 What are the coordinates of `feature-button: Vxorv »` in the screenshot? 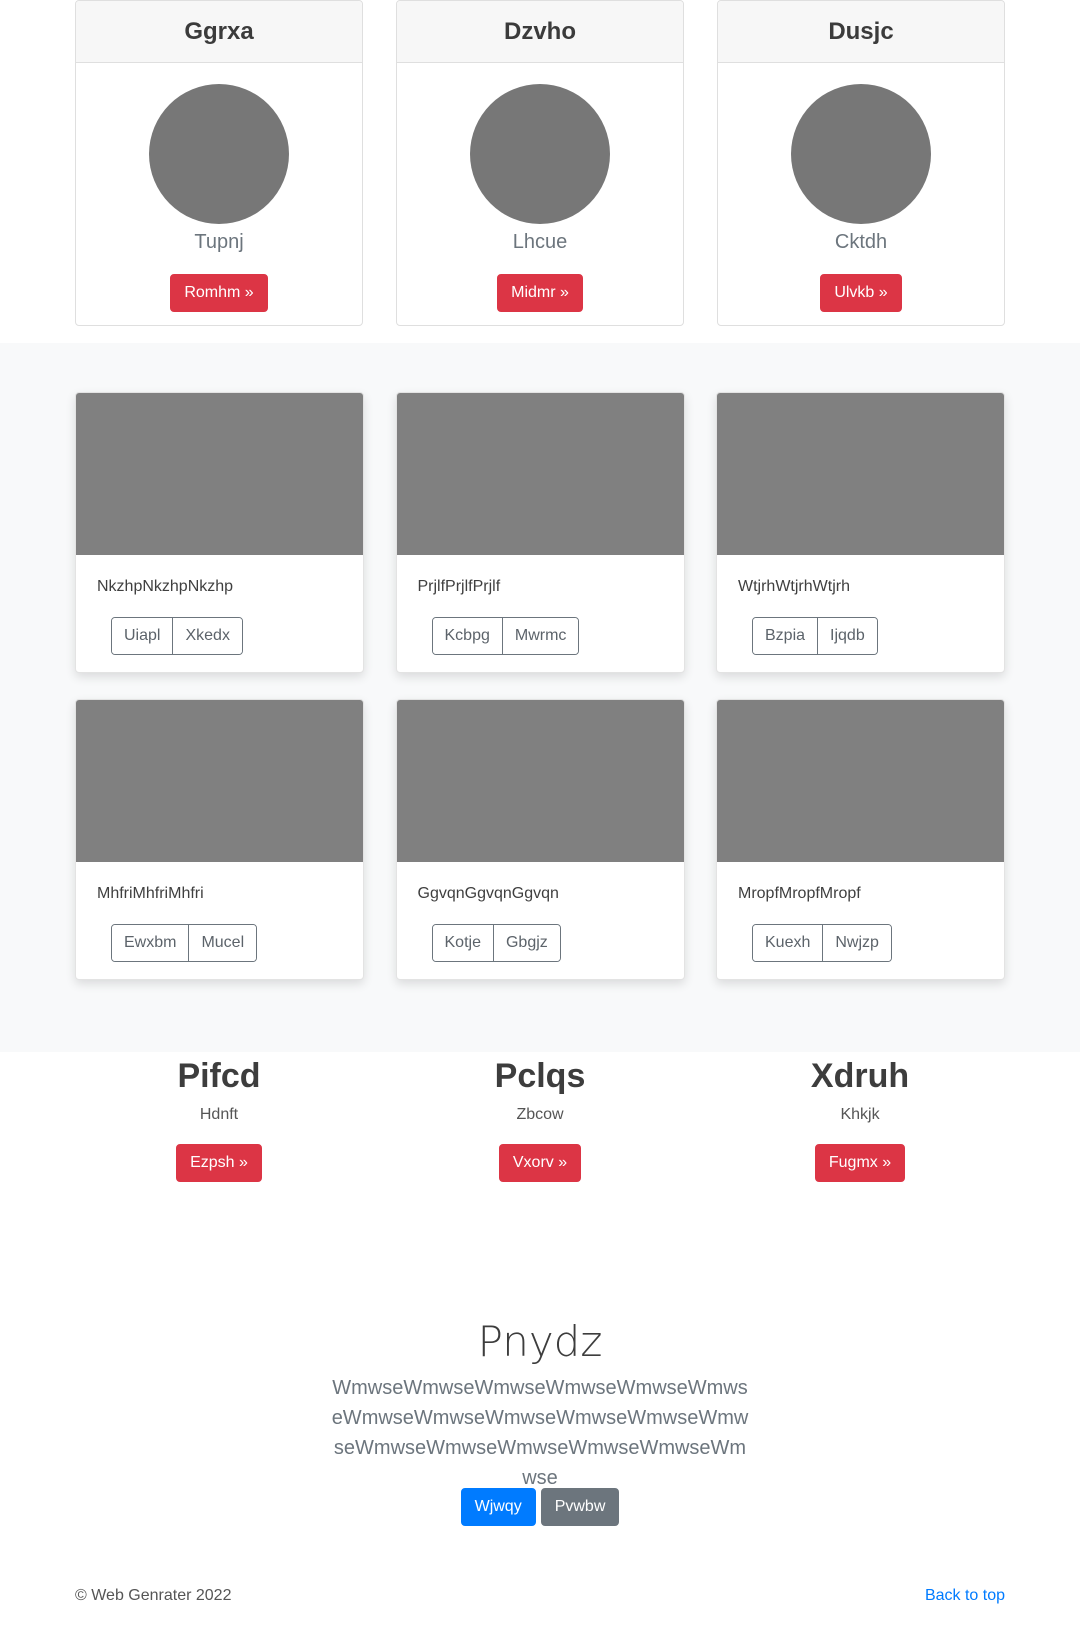 It's located at (540, 1163).